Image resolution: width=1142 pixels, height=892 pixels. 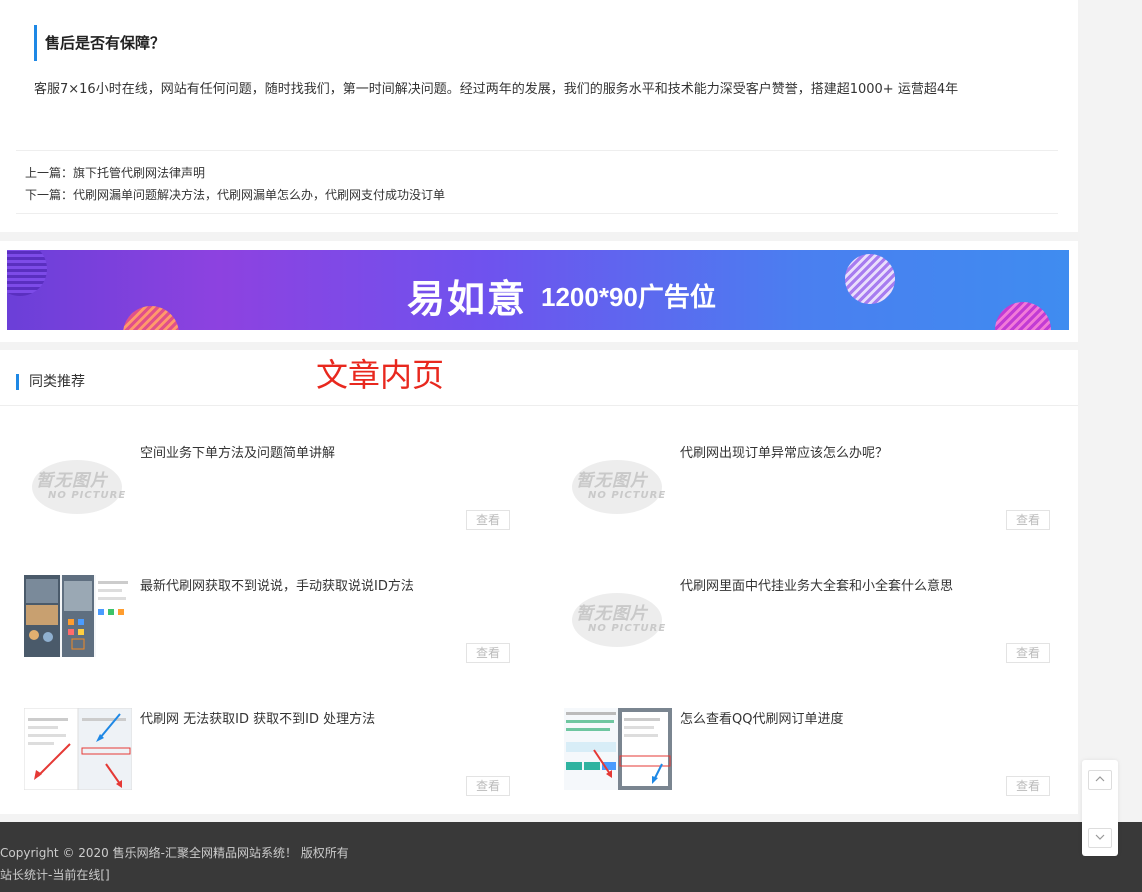 I want to click on ad-banner: 易如意 1200*90广告位, so click(x=538, y=290).